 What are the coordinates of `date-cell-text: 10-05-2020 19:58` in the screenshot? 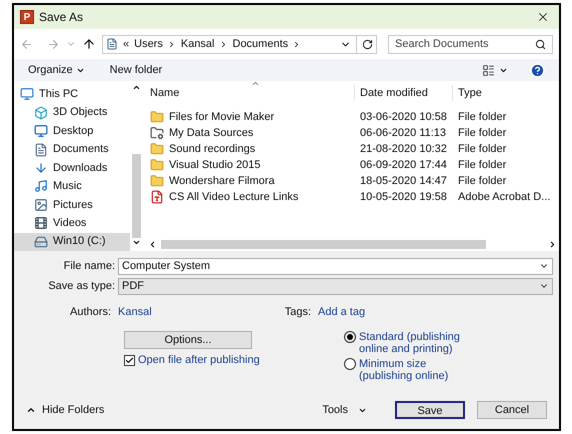 It's located at (403, 197).